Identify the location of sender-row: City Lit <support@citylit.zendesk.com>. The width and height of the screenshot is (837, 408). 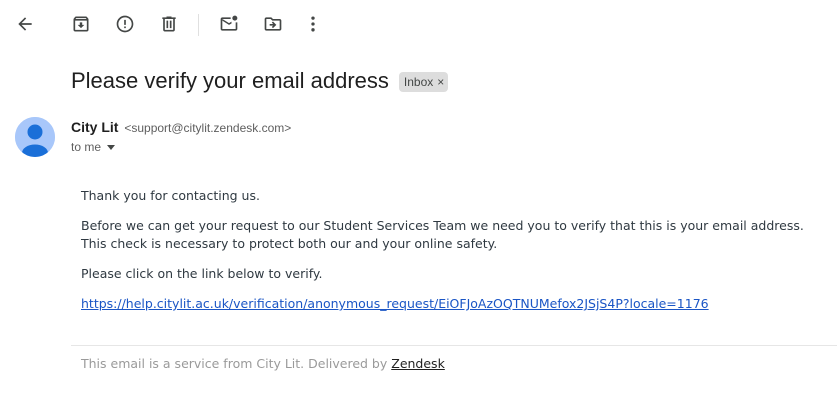
(181, 127).